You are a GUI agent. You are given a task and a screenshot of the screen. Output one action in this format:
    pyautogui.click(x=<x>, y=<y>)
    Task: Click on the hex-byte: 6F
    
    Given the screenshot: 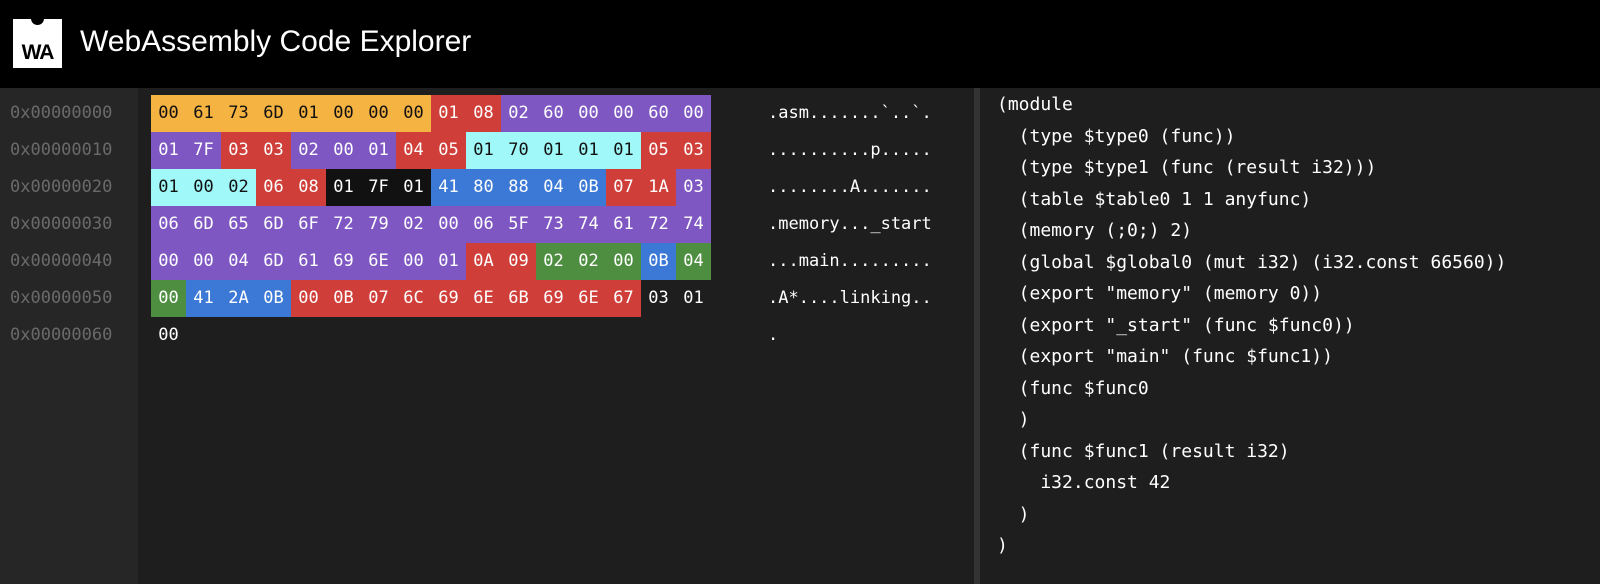 What is the action you would take?
    pyautogui.click(x=308, y=224)
    